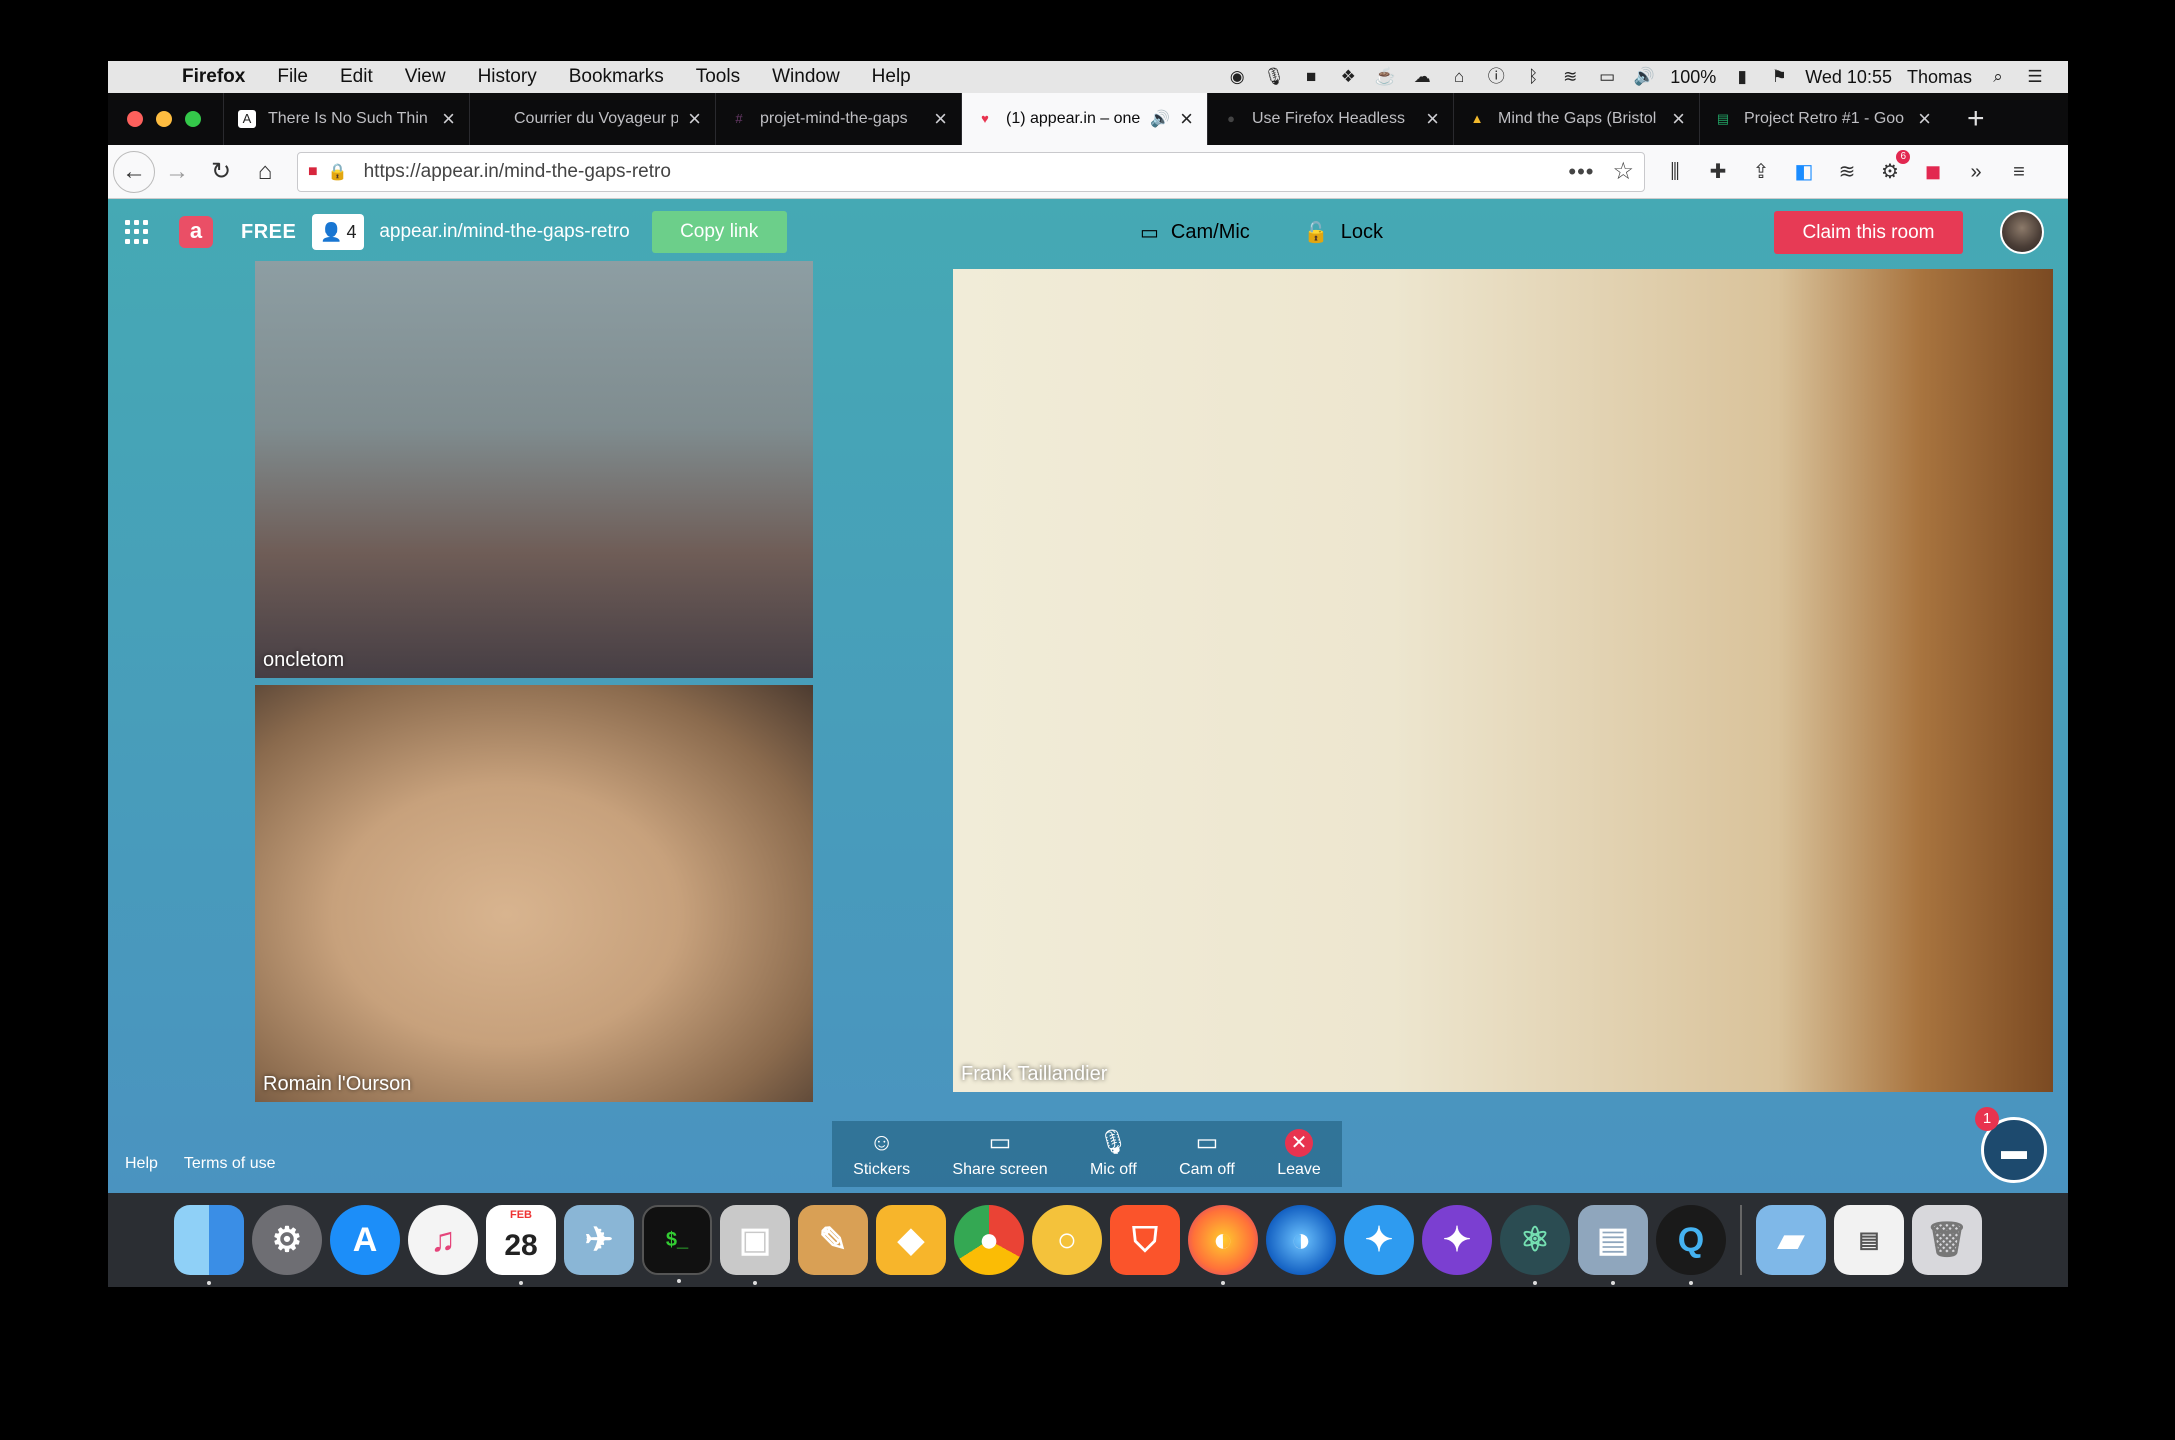  What do you see at coordinates (1223, 1245) in the screenshot?
I see `firefox-icon: ◐` at bounding box center [1223, 1245].